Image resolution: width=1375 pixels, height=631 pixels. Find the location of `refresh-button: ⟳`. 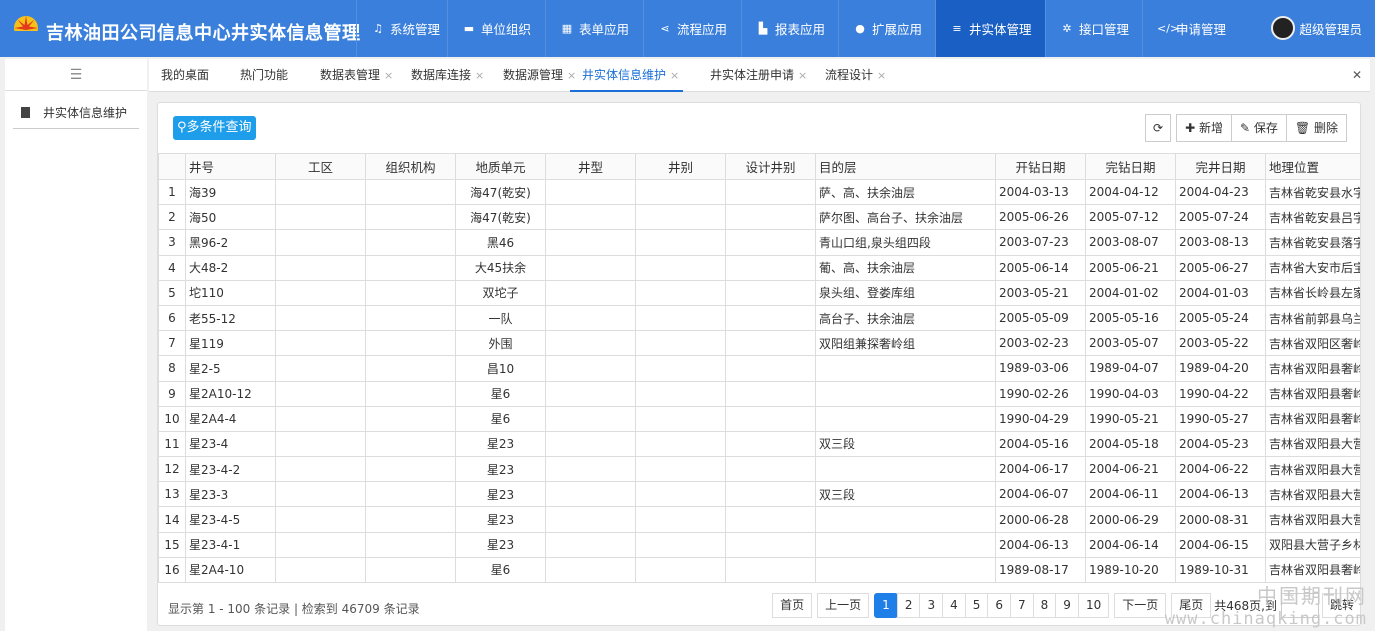

refresh-button: ⟳ is located at coordinates (1158, 128).